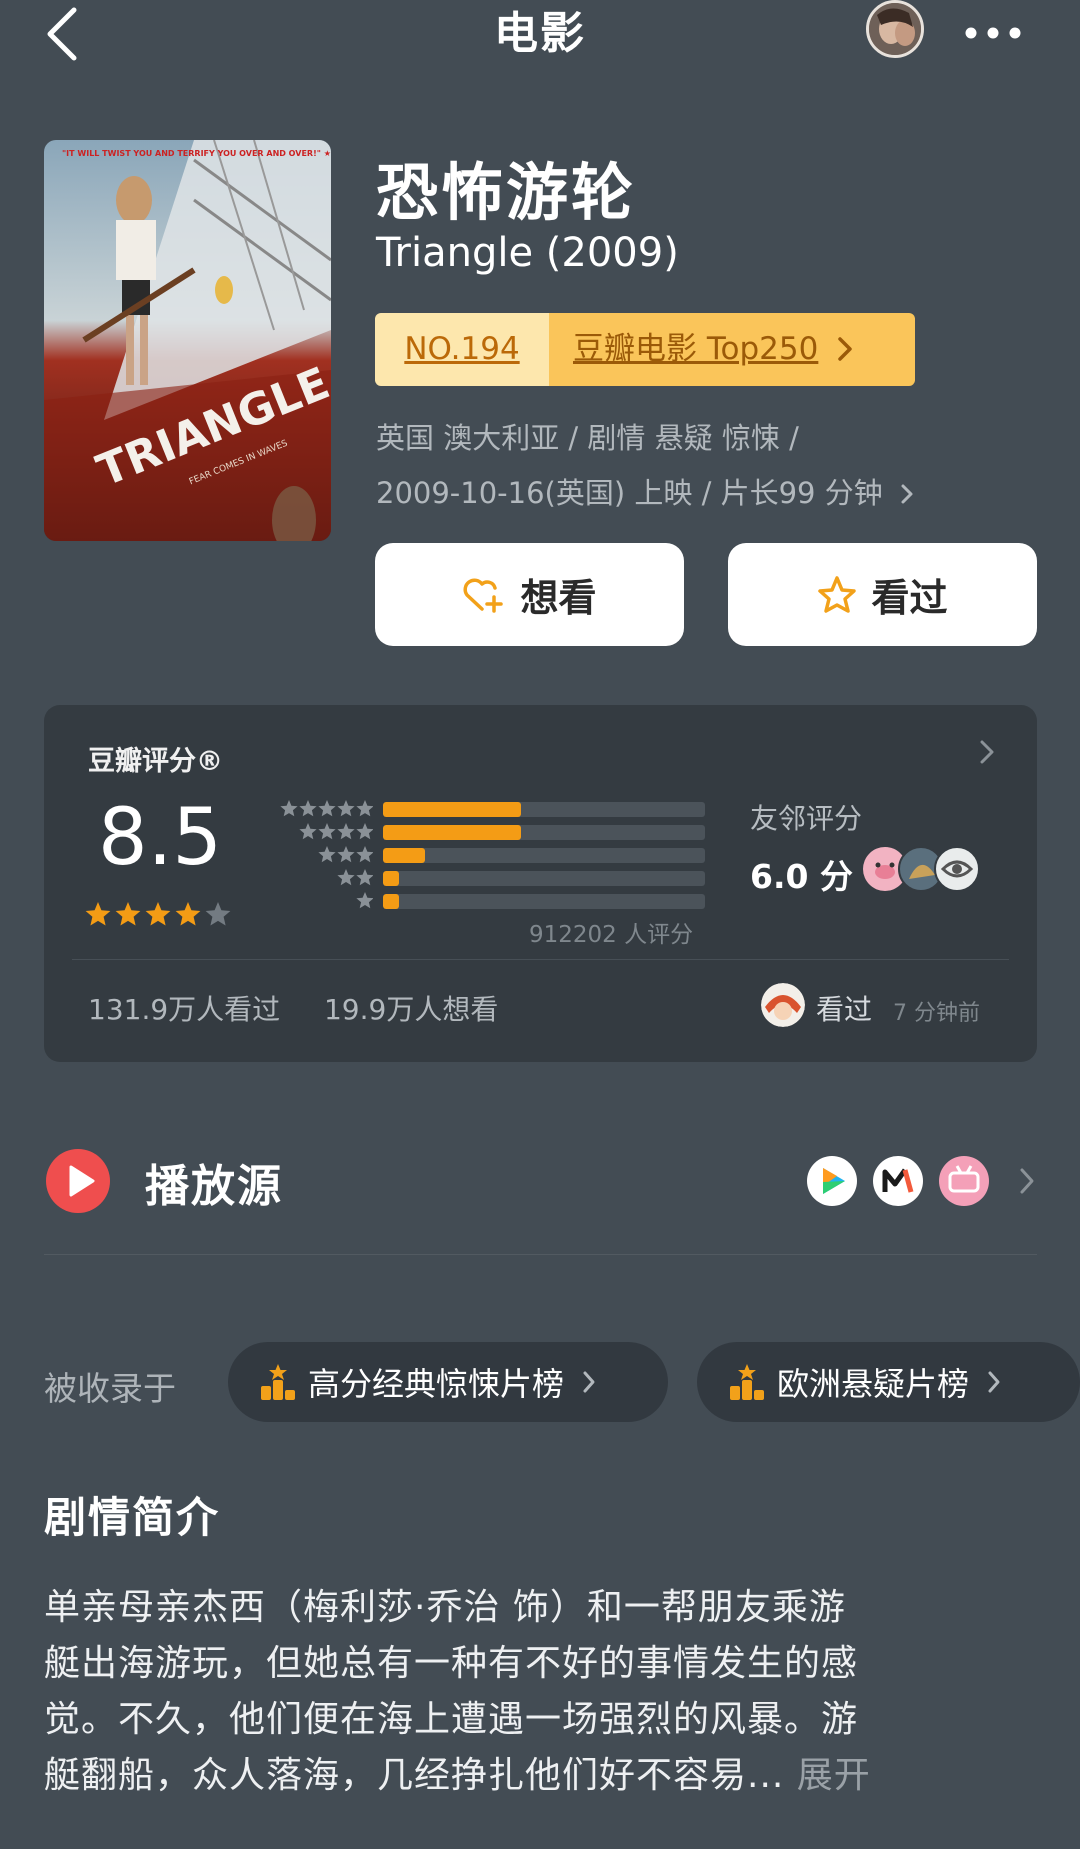 The height and width of the screenshot is (1849, 1080). Describe the element at coordinates (993, 33) in the screenshot. I see `more-icon` at that location.